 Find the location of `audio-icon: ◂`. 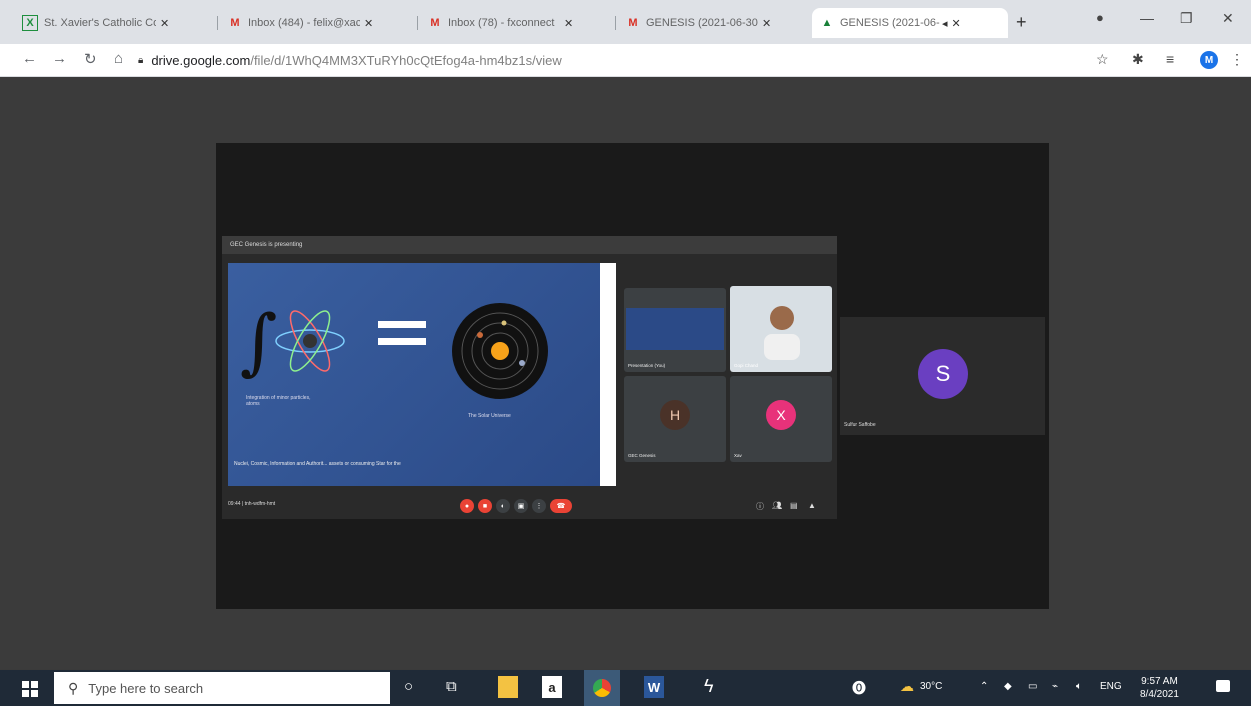

audio-icon: ◂ is located at coordinates (945, 23).